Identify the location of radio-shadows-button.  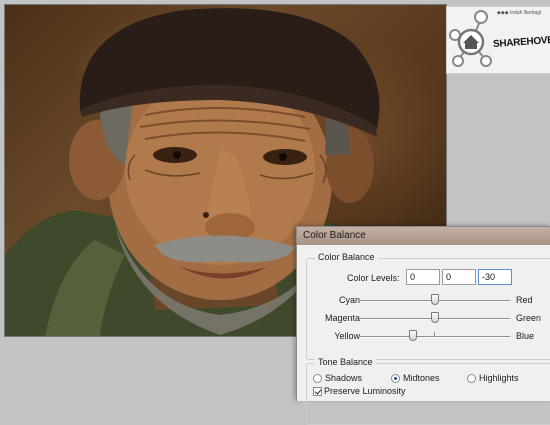
(317, 378).